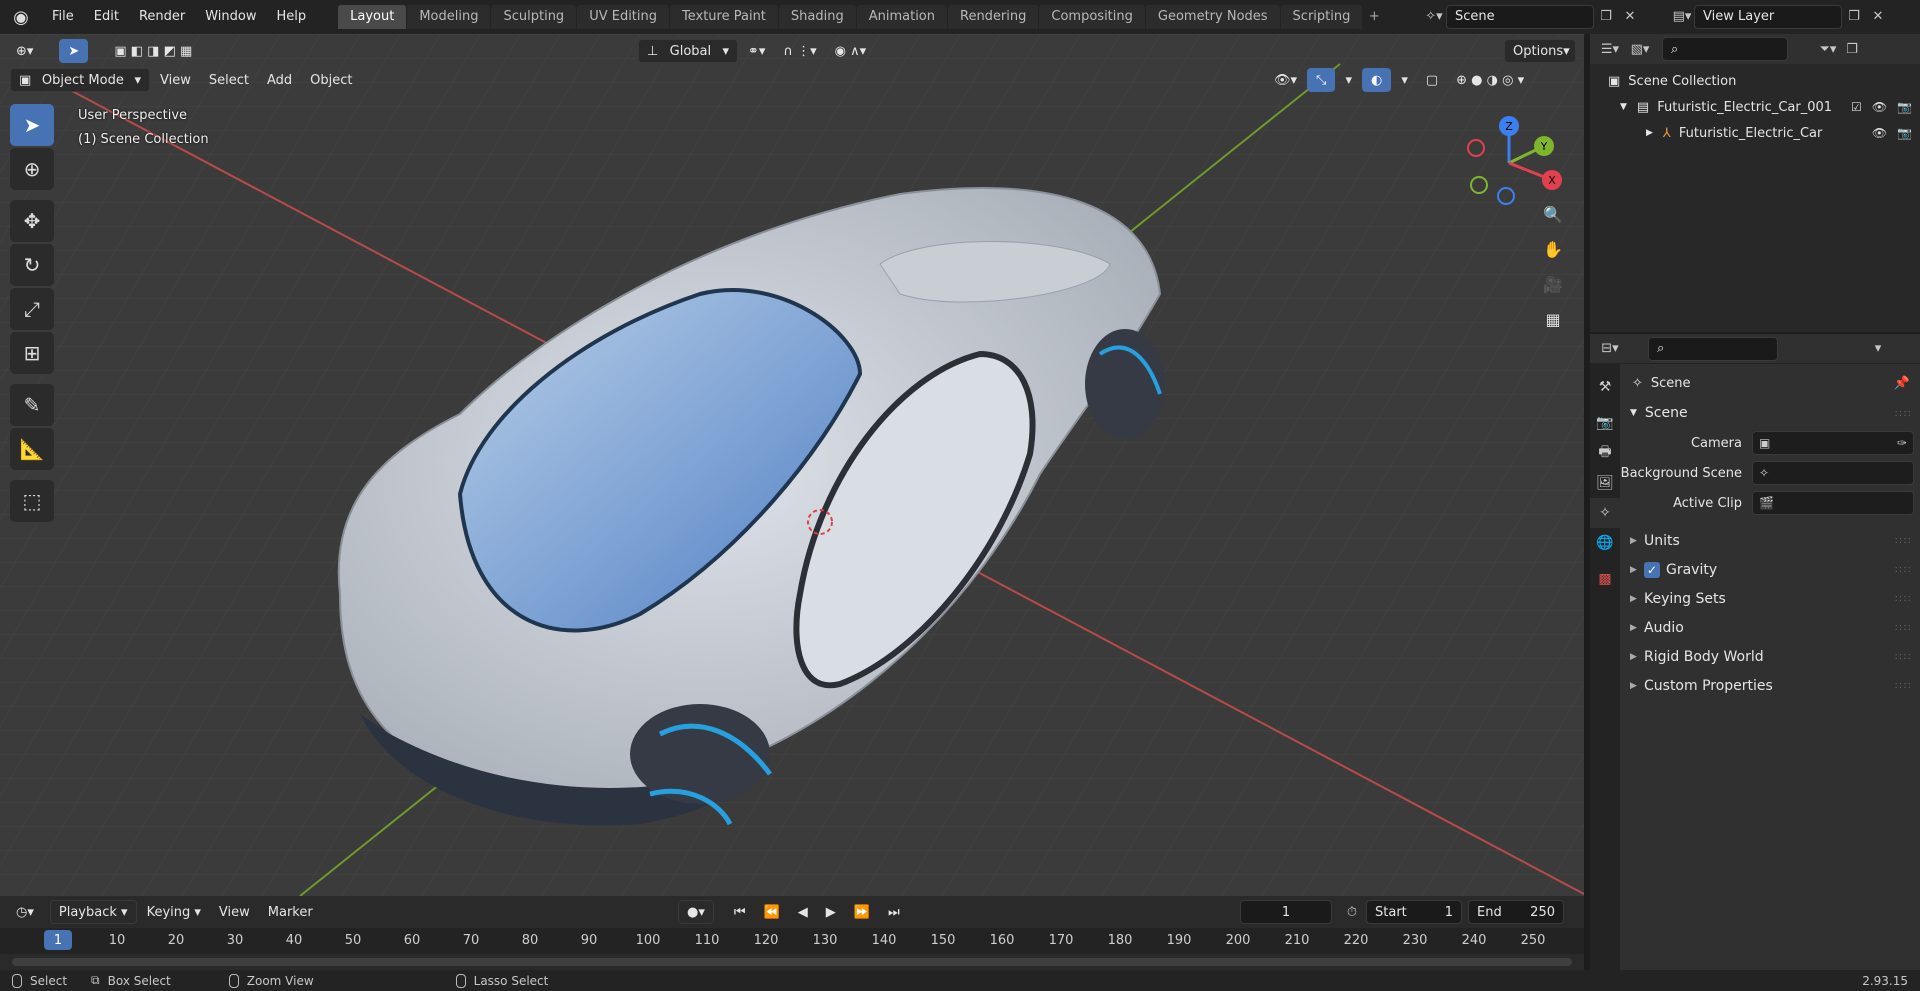  Describe the element at coordinates (803, 912) in the screenshot. I see `play-reverse-icon: ◀` at that location.